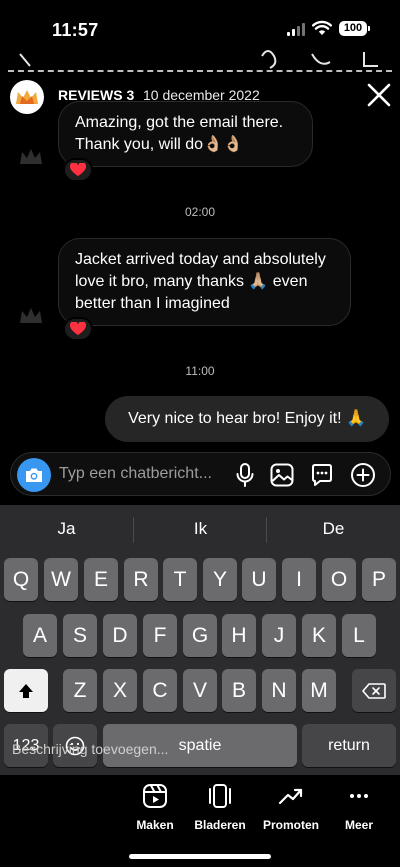 The width and height of the screenshot is (400, 867). I want to click on bottom-action-label: Bladeren, so click(220, 825).